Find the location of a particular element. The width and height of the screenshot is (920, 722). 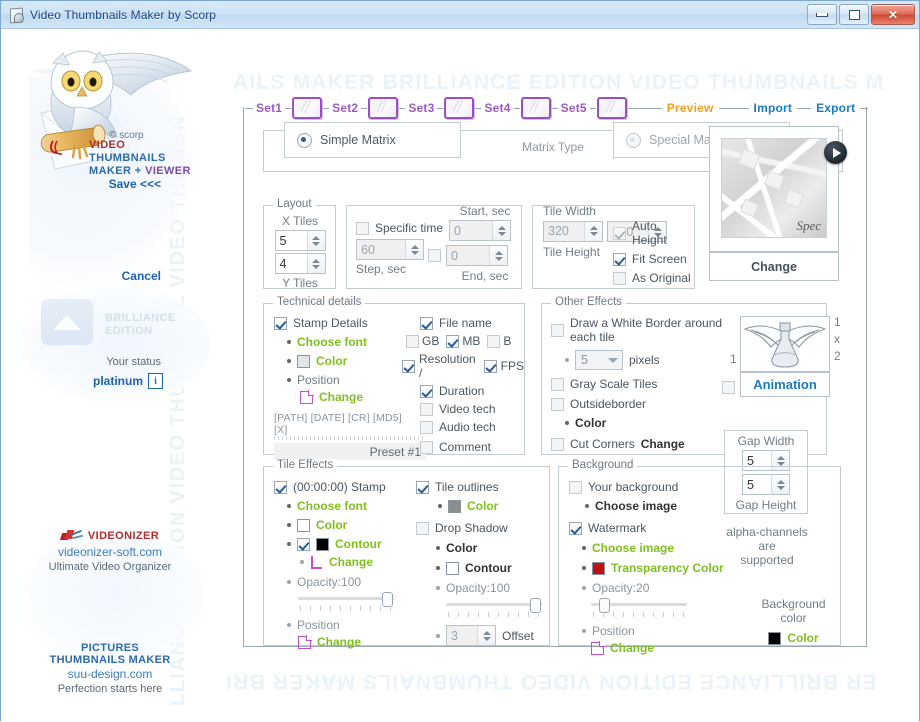

te-position-change-link: Change is located at coordinates (339, 642).